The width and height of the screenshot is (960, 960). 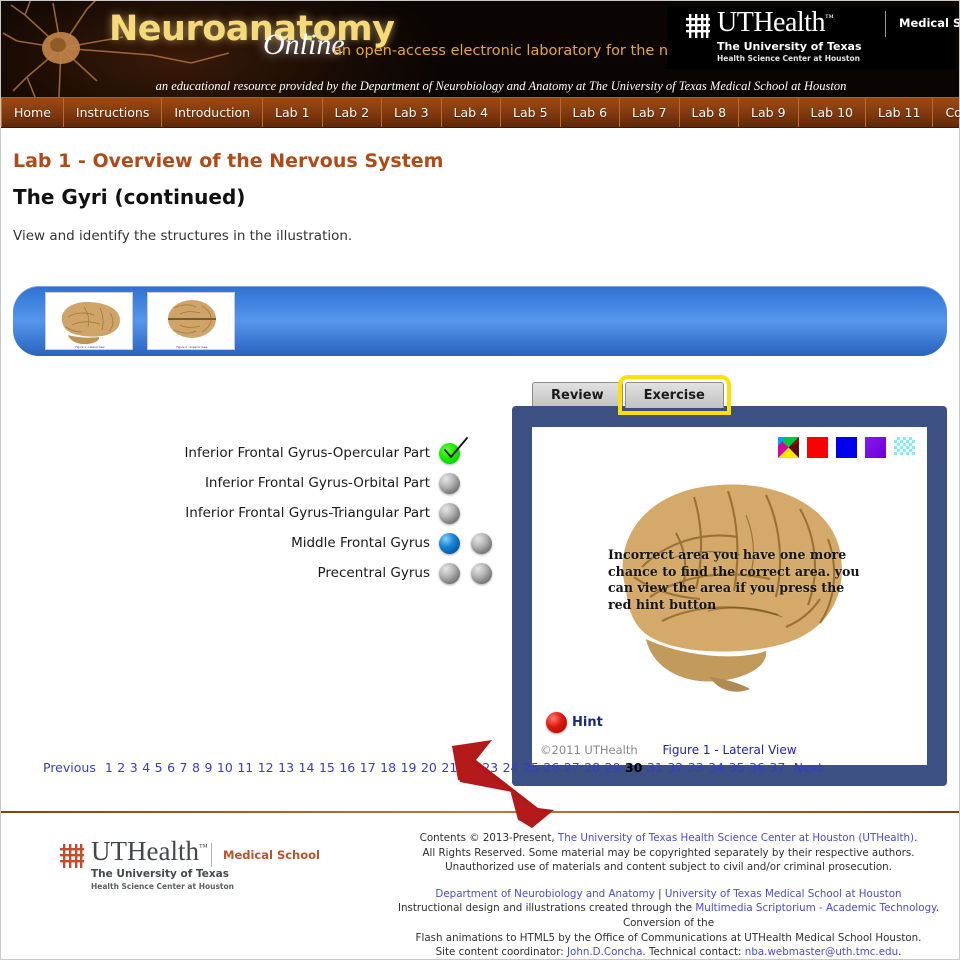 I want to click on pagination-page-26: 26, so click(x=551, y=767).